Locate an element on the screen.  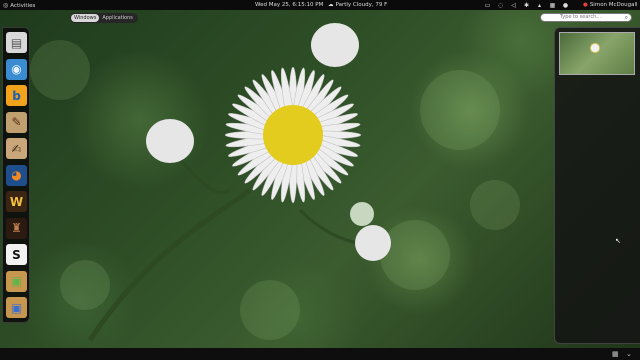
blender-icon: ◕ is located at coordinates (16, 175).